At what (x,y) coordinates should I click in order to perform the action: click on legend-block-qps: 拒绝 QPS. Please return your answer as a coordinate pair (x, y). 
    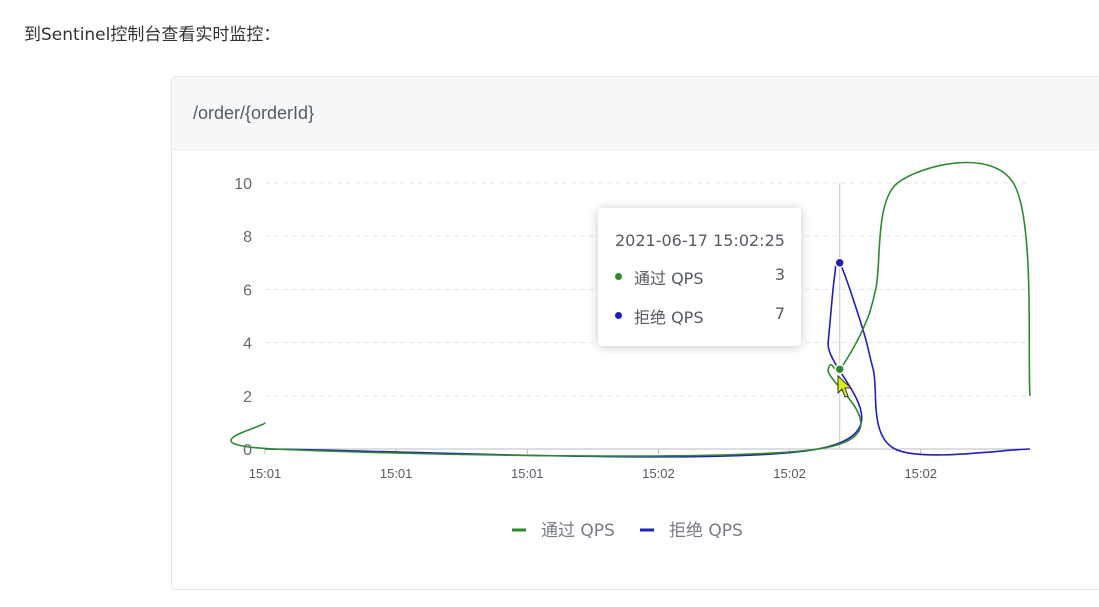
    Looking at the image, I should click on (706, 531).